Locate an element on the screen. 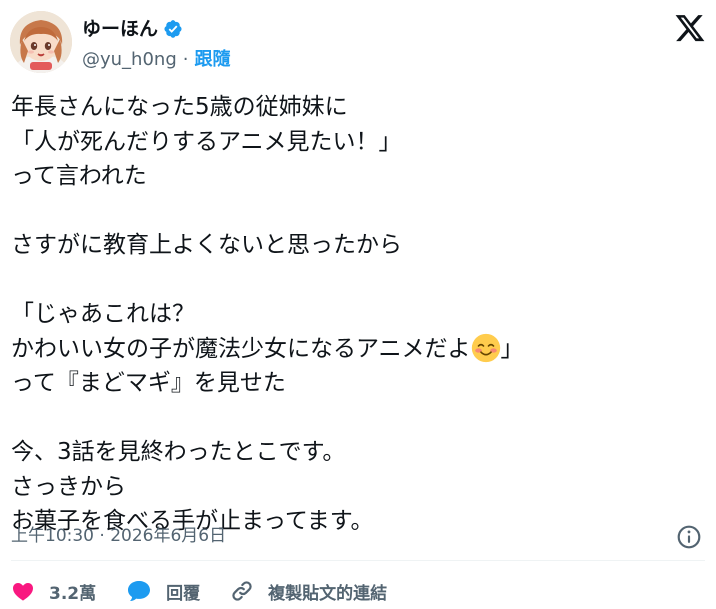 The height and width of the screenshot is (609, 716). user-handle: @yu_h0ng is located at coordinates (129, 60).